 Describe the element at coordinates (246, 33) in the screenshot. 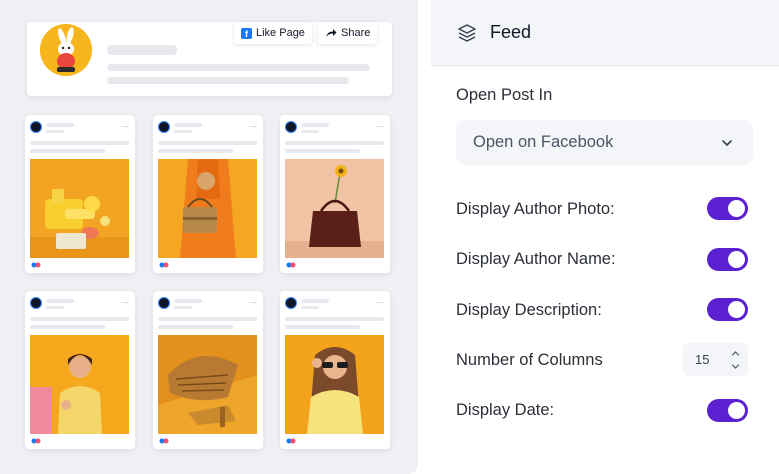

I see `facebook-icon: f` at that location.